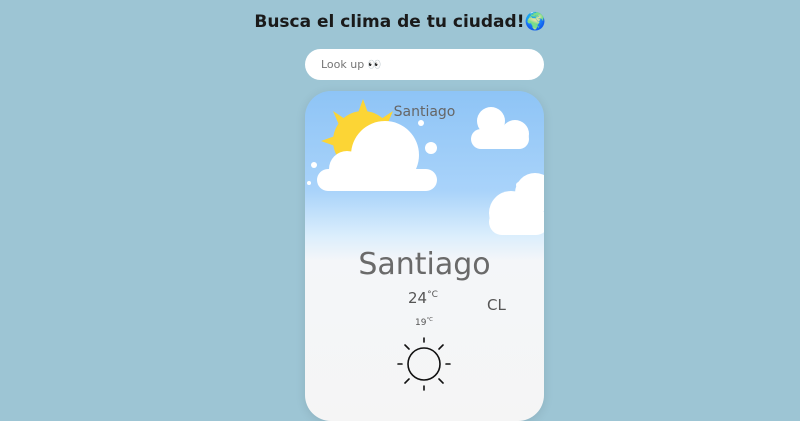  What do you see at coordinates (400, 22) in the screenshot?
I see `page-title: Busca el clima de tu ciudad!🌍` at bounding box center [400, 22].